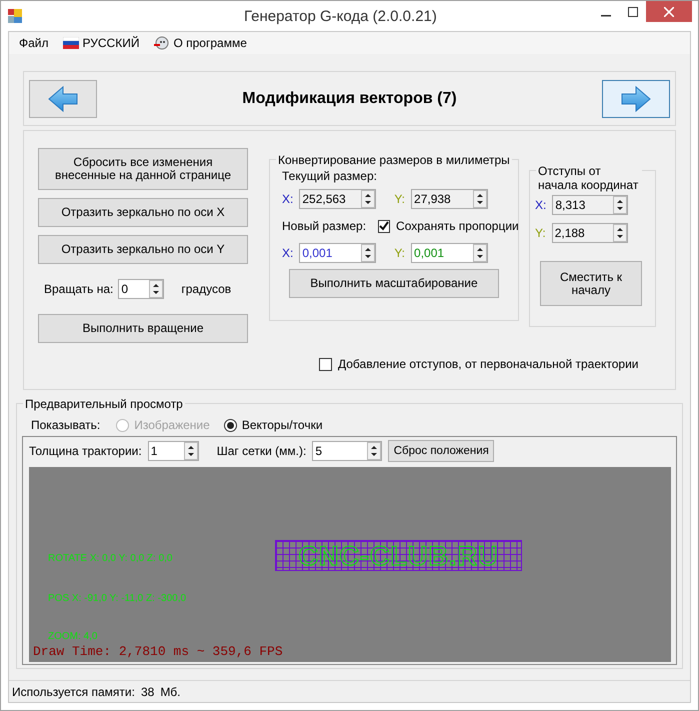  I want to click on mode-label: Изображение, so click(172, 425).